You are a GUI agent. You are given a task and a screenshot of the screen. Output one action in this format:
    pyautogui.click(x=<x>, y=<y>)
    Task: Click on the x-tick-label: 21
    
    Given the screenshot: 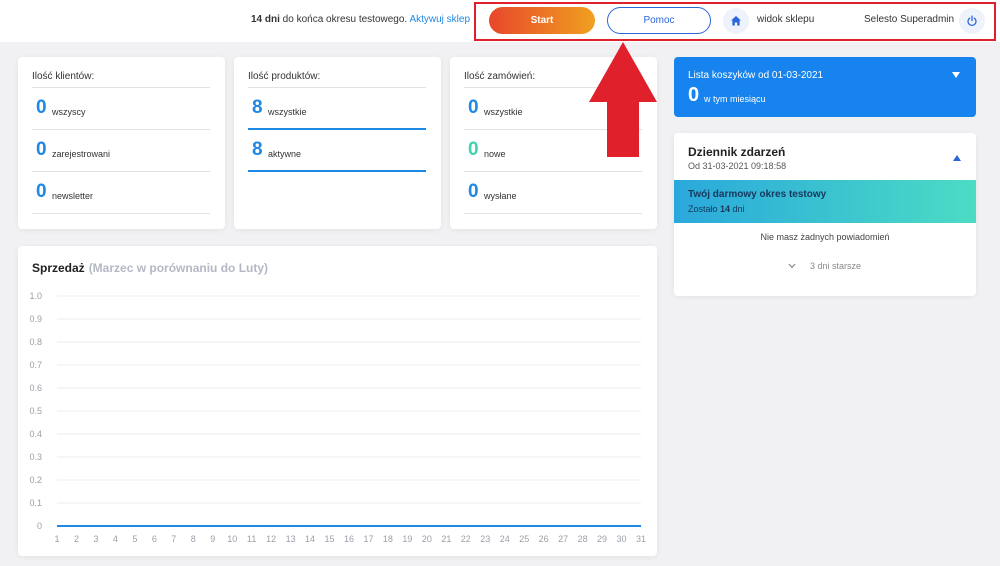 What is the action you would take?
    pyautogui.click(x=446, y=539)
    